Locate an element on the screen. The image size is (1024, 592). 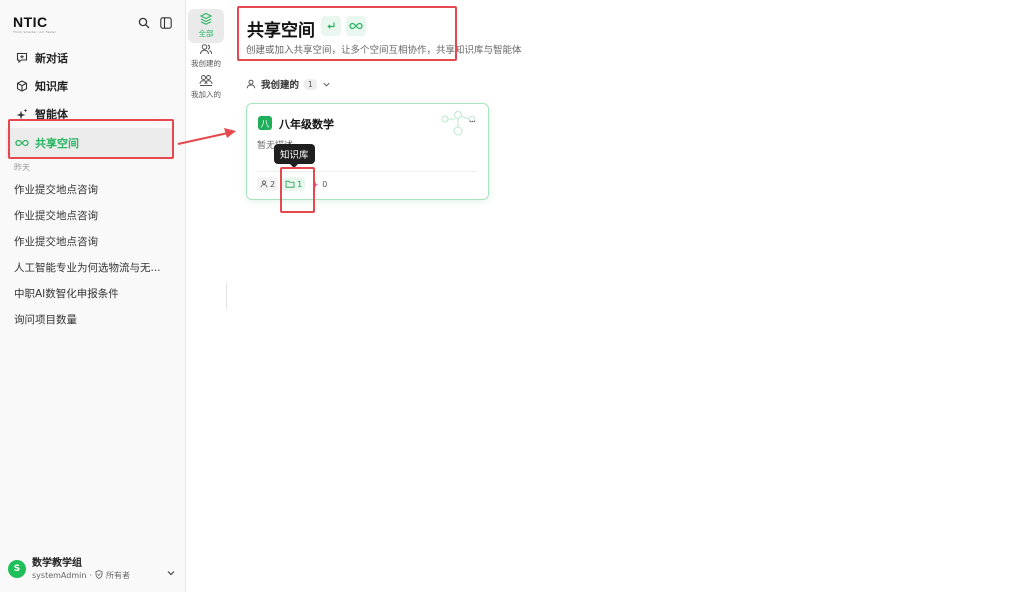
history-item: 中职AI数智化申报条件 is located at coordinates (93, 293).